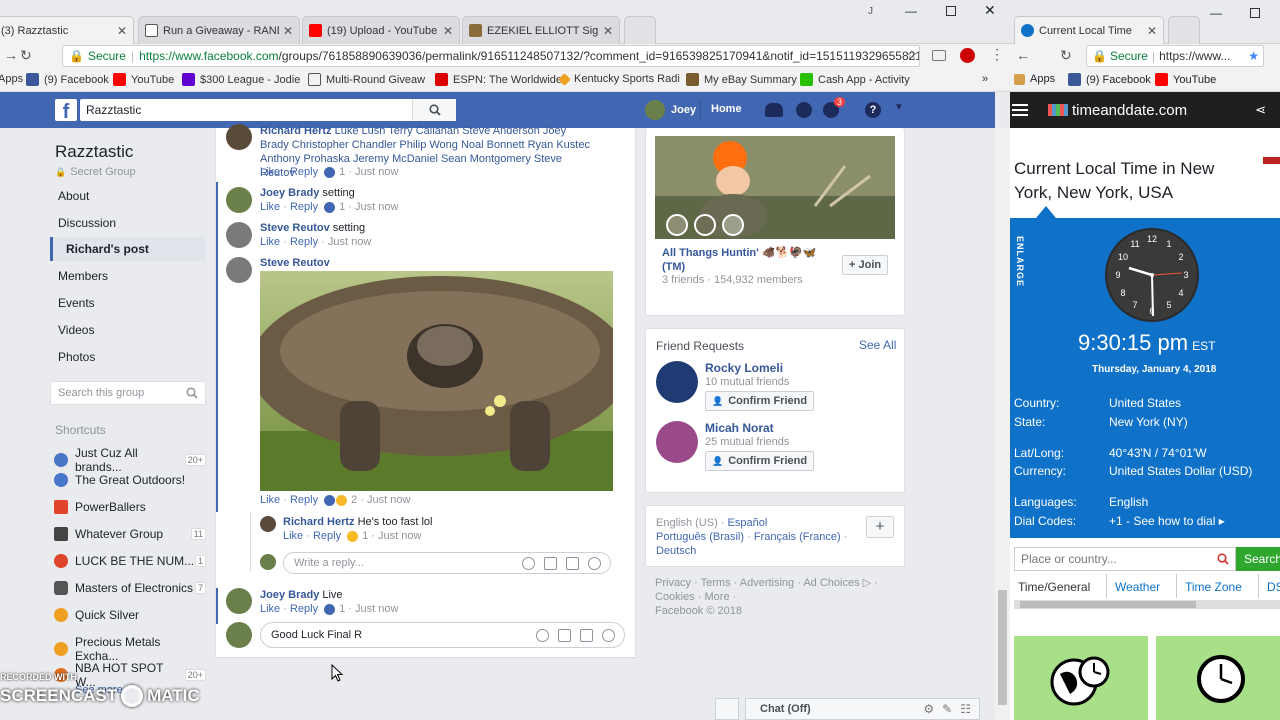  Describe the element at coordinates (66, 111) in the screenshot. I see `facebook-logo-icon: f` at that location.